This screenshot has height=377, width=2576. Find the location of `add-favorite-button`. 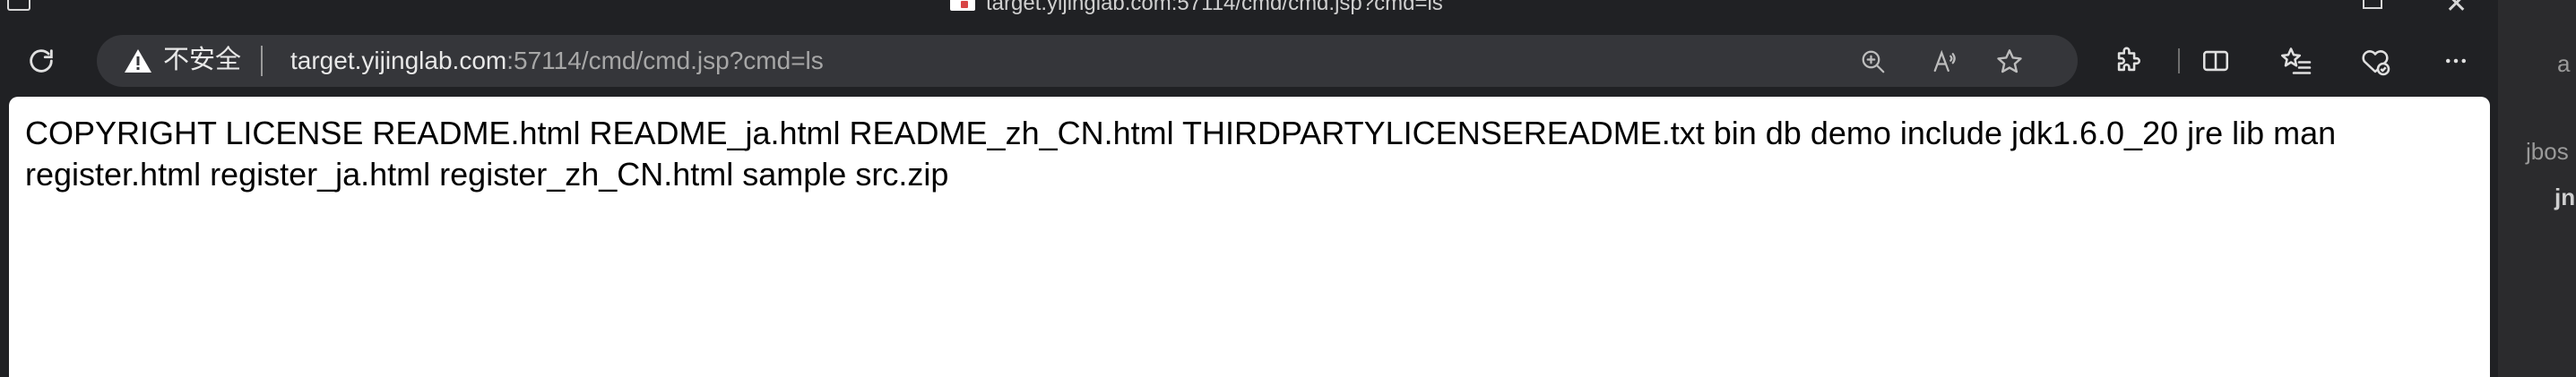

add-favorite-button is located at coordinates (2009, 62).